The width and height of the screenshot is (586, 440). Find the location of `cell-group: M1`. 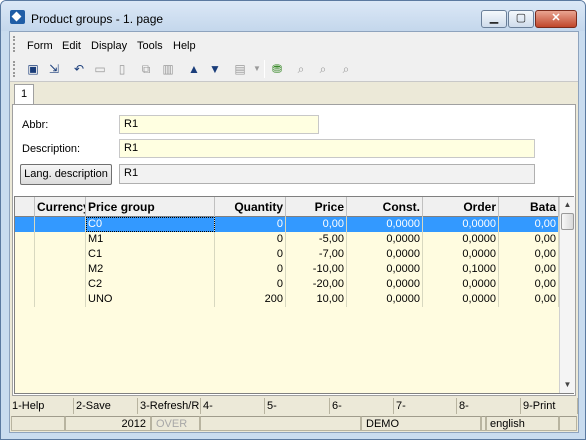

cell-group: M1 is located at coordinates (150, 239).